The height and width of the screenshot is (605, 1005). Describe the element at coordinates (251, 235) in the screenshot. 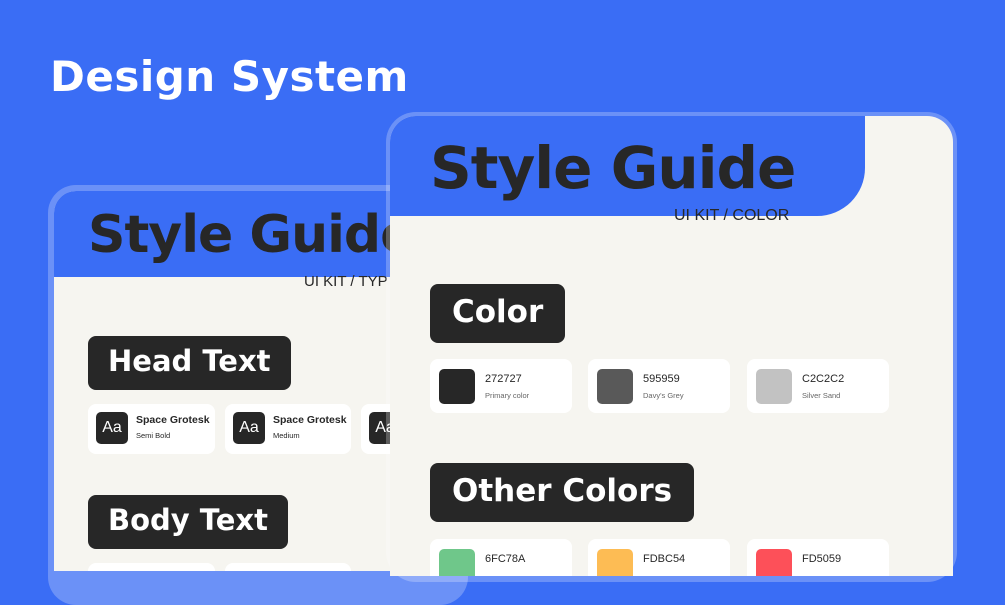

I see `typography-card-title: Style Guide` at that location.